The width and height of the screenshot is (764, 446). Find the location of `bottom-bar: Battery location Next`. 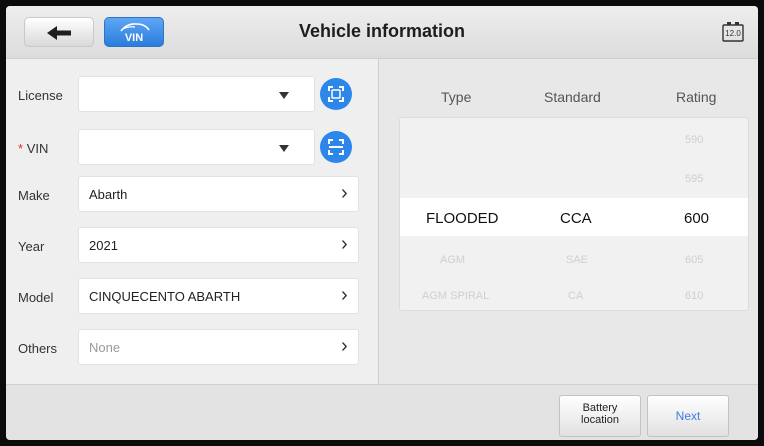

bottom-bar: Battery location Next is located at coordinates (382, 412).